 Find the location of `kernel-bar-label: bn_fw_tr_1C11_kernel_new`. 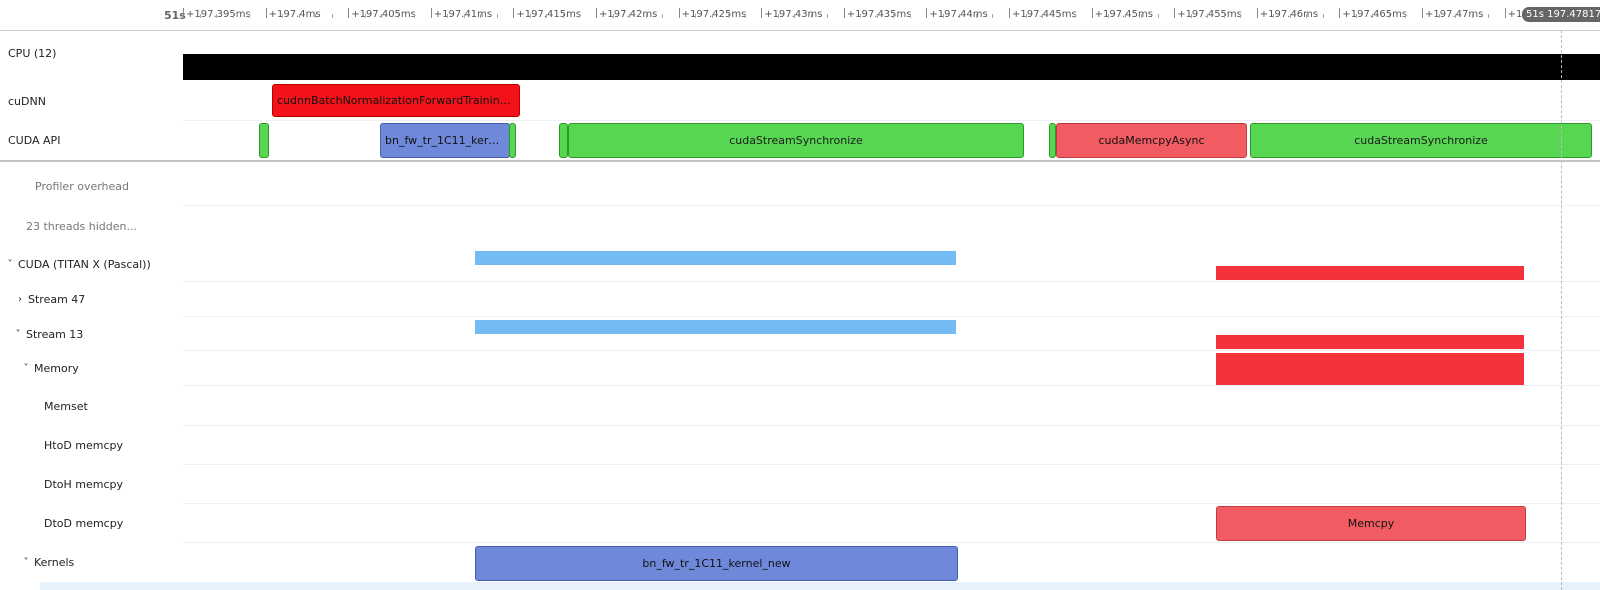

kernel-bar-label: bn_fw_tr_1C11_kernel_new is located at coordinates (716, 563).